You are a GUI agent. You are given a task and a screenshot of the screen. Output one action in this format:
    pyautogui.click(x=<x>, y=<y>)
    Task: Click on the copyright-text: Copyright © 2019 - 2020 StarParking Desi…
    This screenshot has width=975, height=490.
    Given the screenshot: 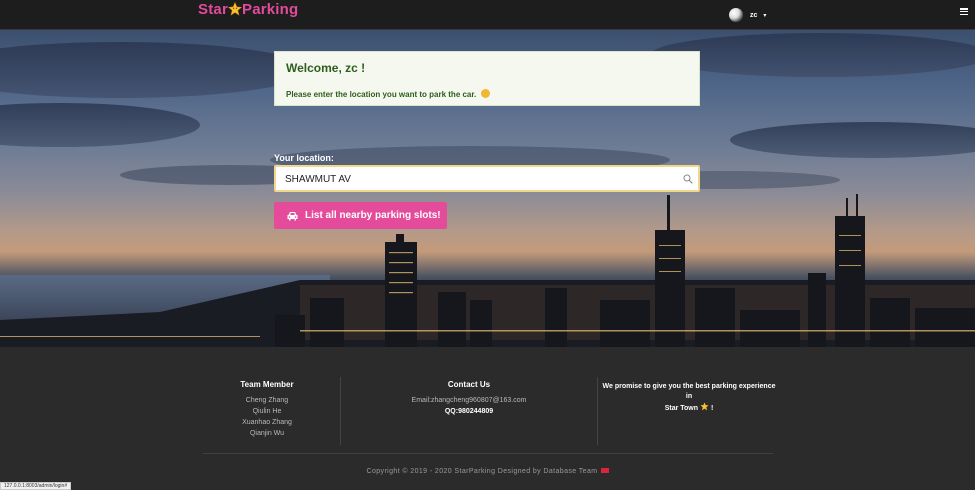 What is the action you would take?
    pyautogui.click(x=487, y=471)
    